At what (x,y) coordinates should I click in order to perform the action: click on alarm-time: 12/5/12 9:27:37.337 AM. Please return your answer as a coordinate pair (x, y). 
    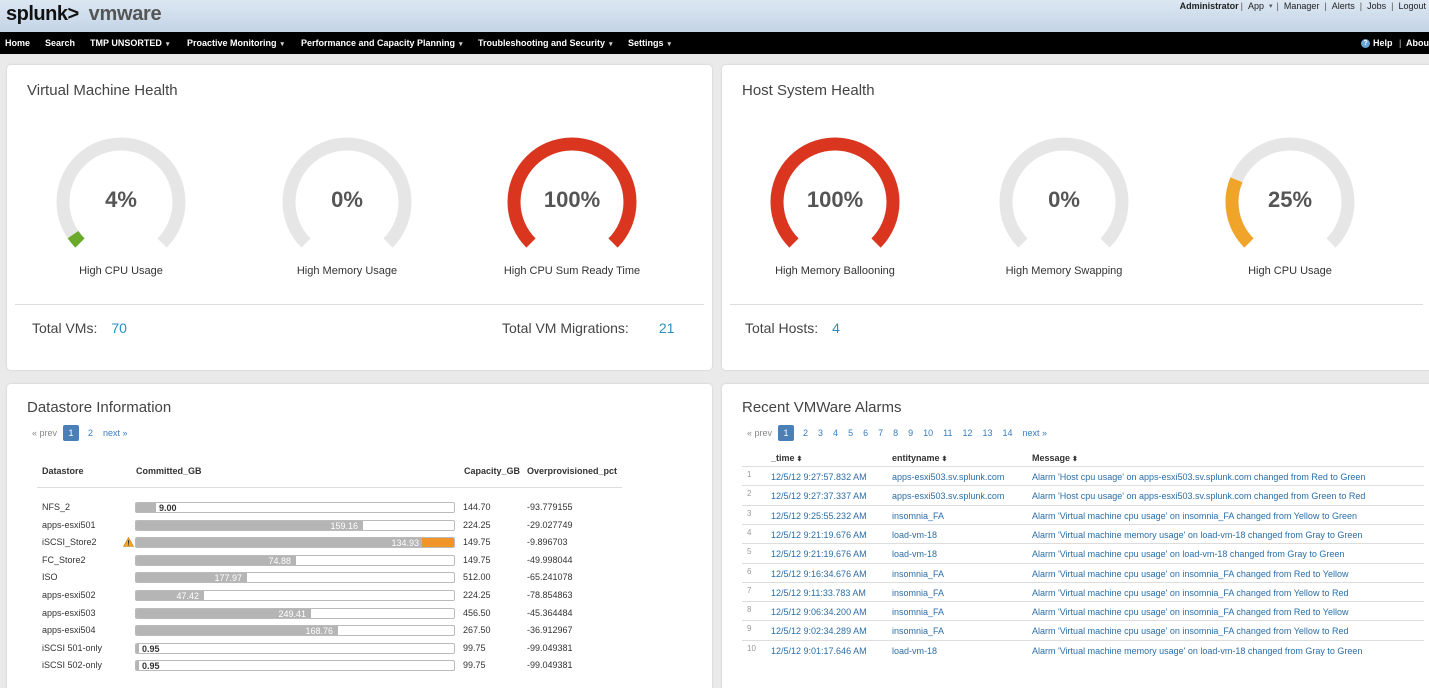
    Looking at the image, I should click on (819, 496).